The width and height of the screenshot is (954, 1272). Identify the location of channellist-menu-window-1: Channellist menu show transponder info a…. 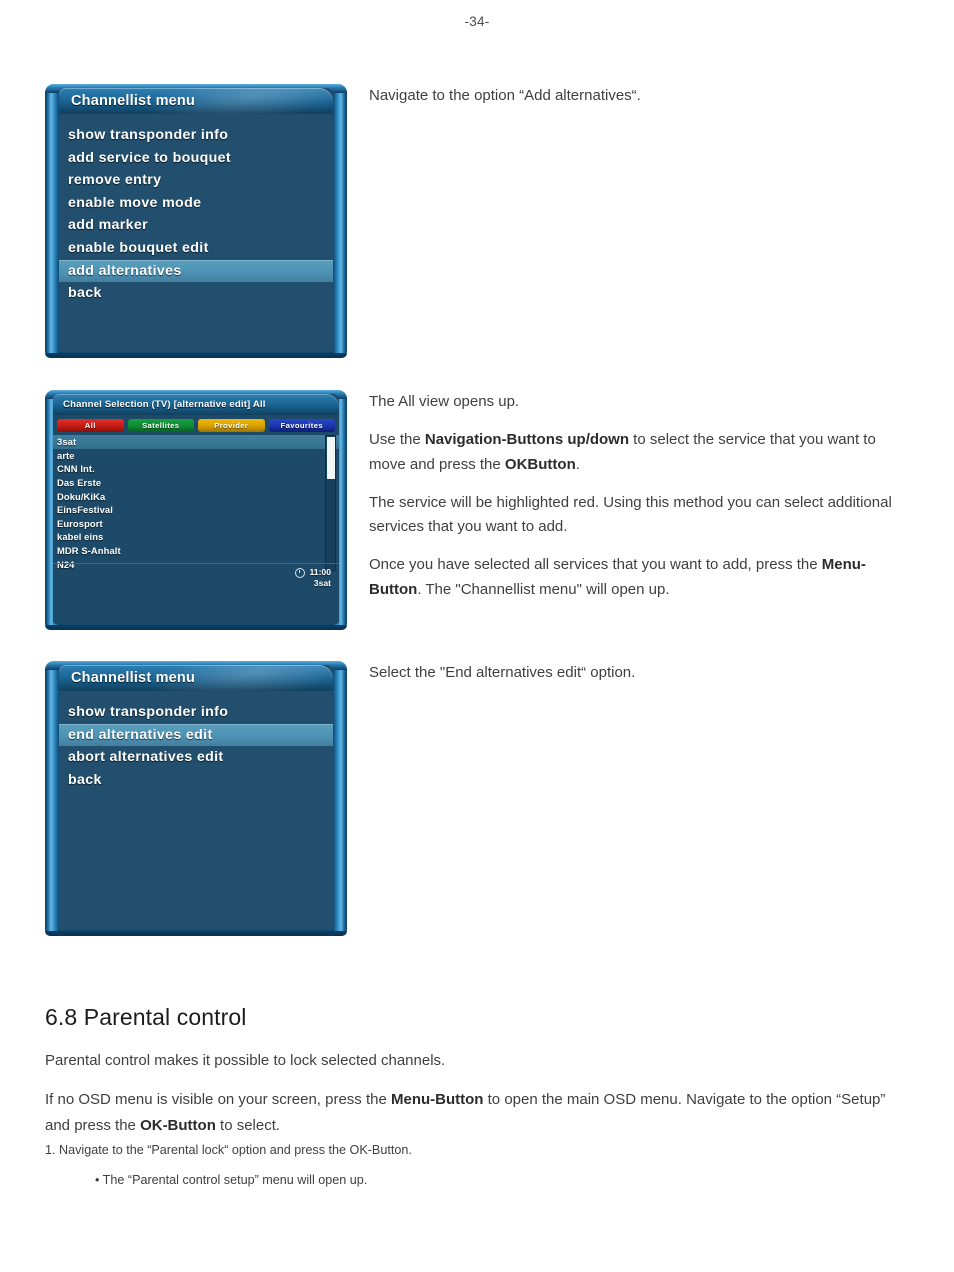
(196, 221).